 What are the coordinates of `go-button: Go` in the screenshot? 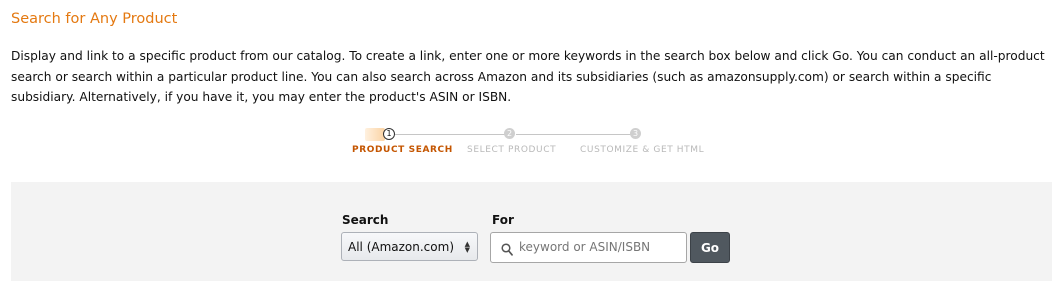 It's located at (710, 247).